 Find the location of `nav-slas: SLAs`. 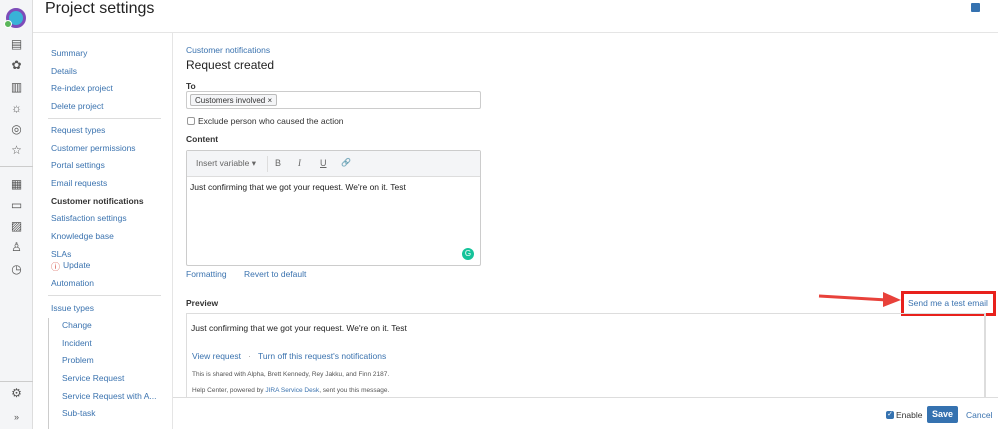

nav-slas: SLAs is located at coordinates (61, 254).